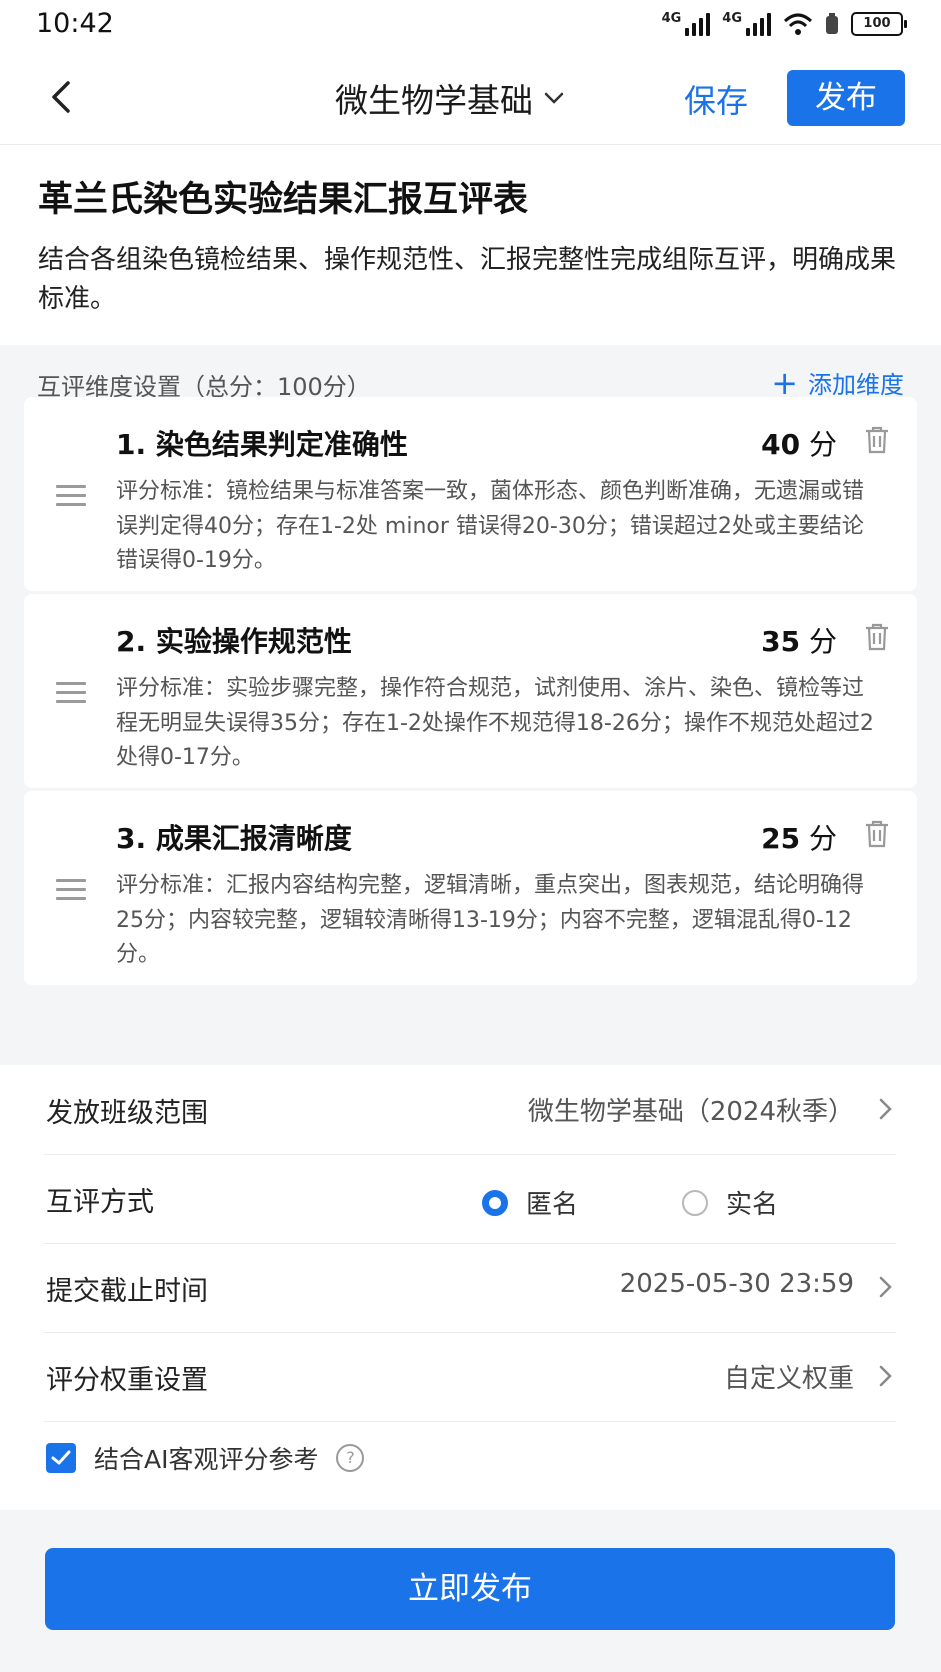 The height and width of the screenshot is (1672, 941). I want to click on dimension-title: 1. 染色结果判定准确性, so click(262, 444).